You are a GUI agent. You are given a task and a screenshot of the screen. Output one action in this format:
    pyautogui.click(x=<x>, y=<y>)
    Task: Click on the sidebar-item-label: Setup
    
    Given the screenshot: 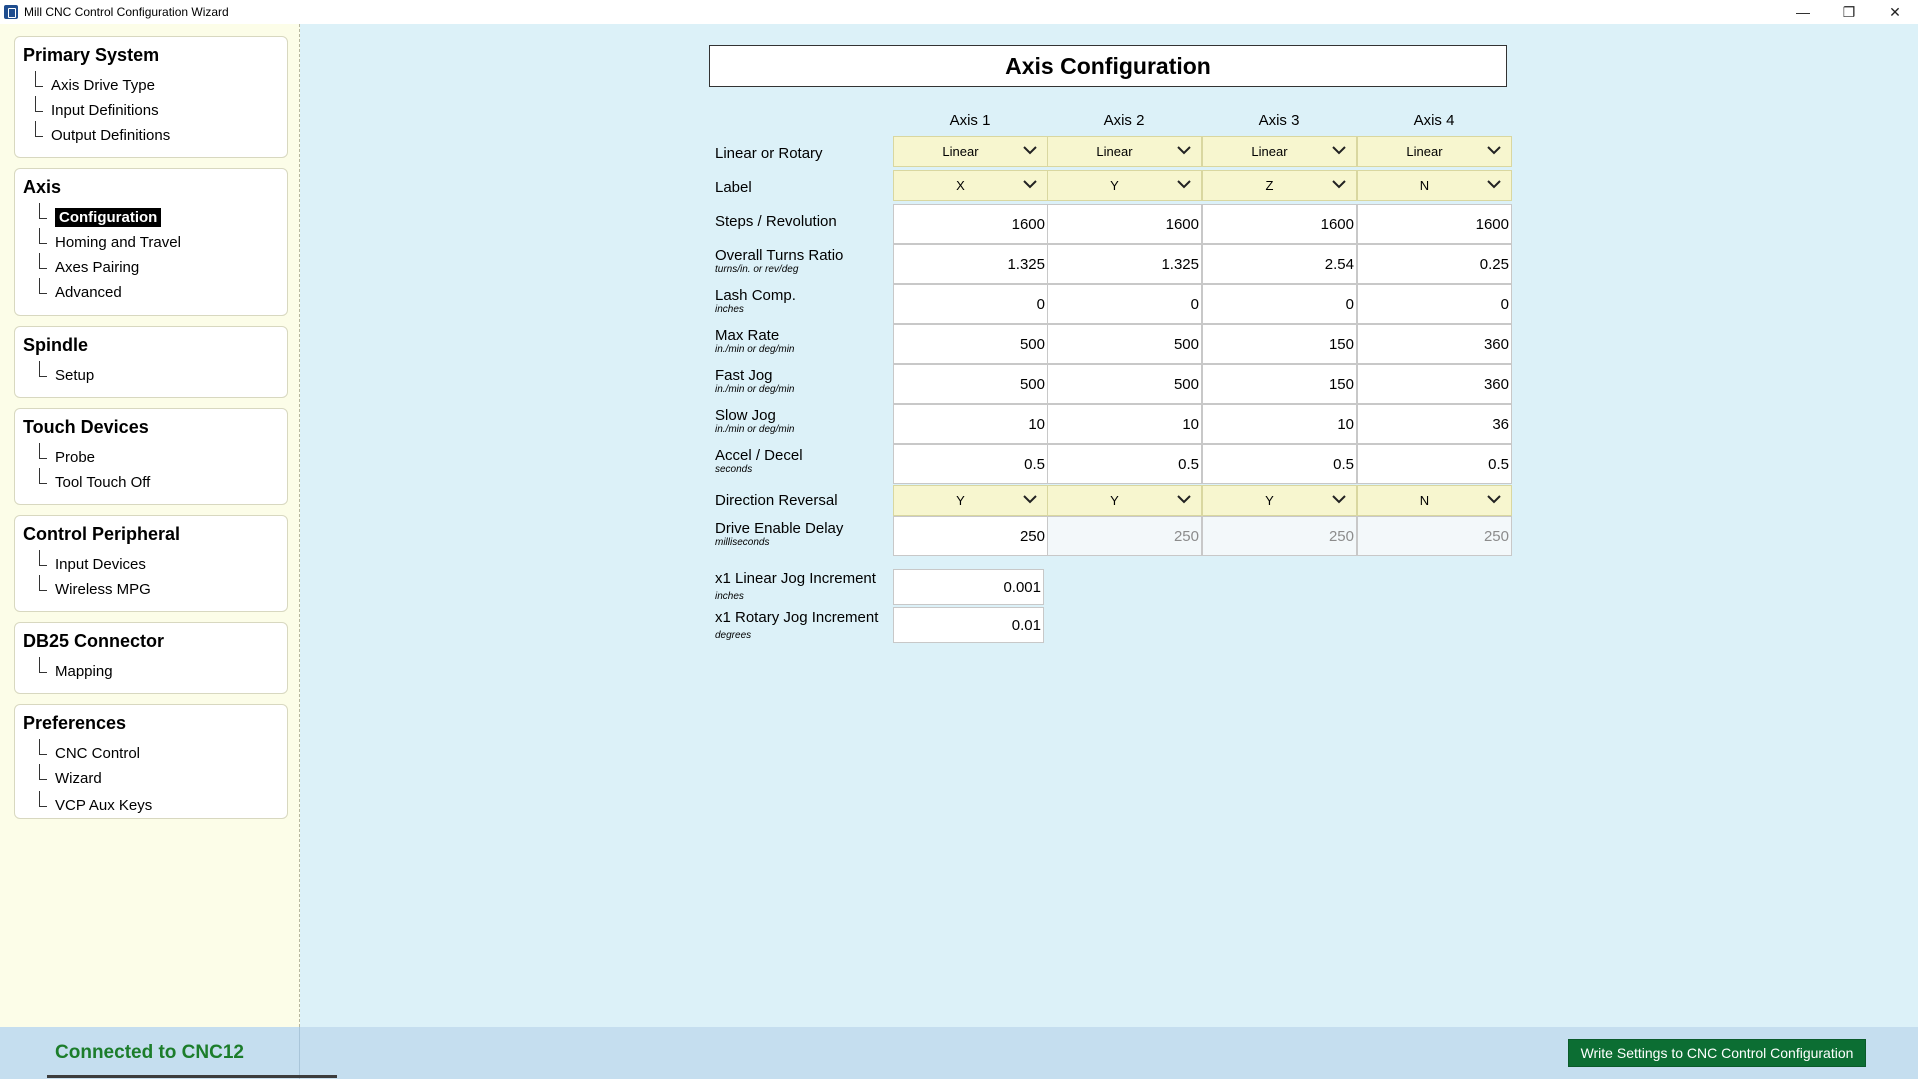 What is the action you would take?
    pyautogui.click(x=75, y=375)
    